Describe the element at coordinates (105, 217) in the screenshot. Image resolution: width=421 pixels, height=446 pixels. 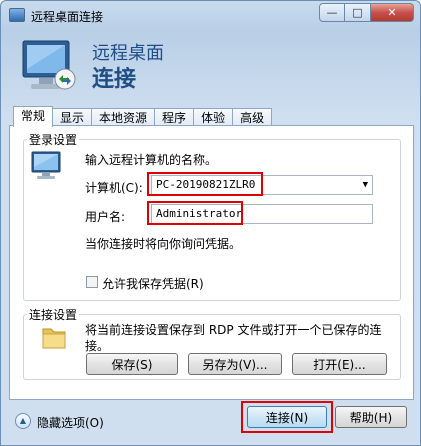
I see `username-label: 用户名:` at that location.